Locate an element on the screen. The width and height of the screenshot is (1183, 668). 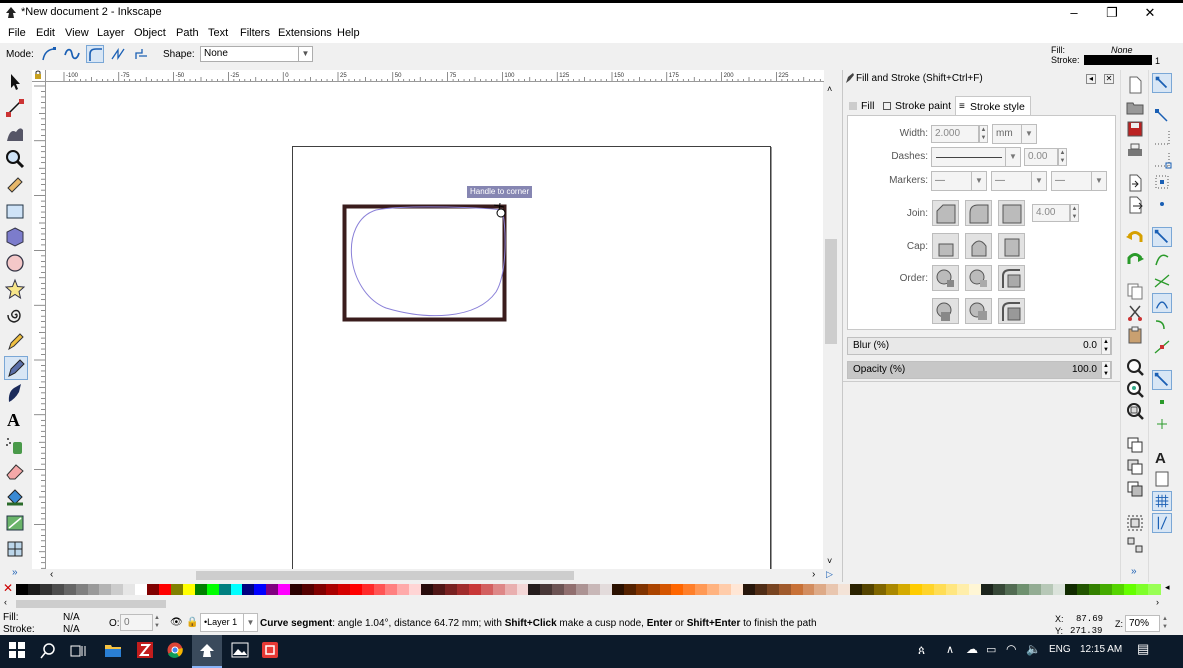
measure-tool is located at coordinates (16, 186).